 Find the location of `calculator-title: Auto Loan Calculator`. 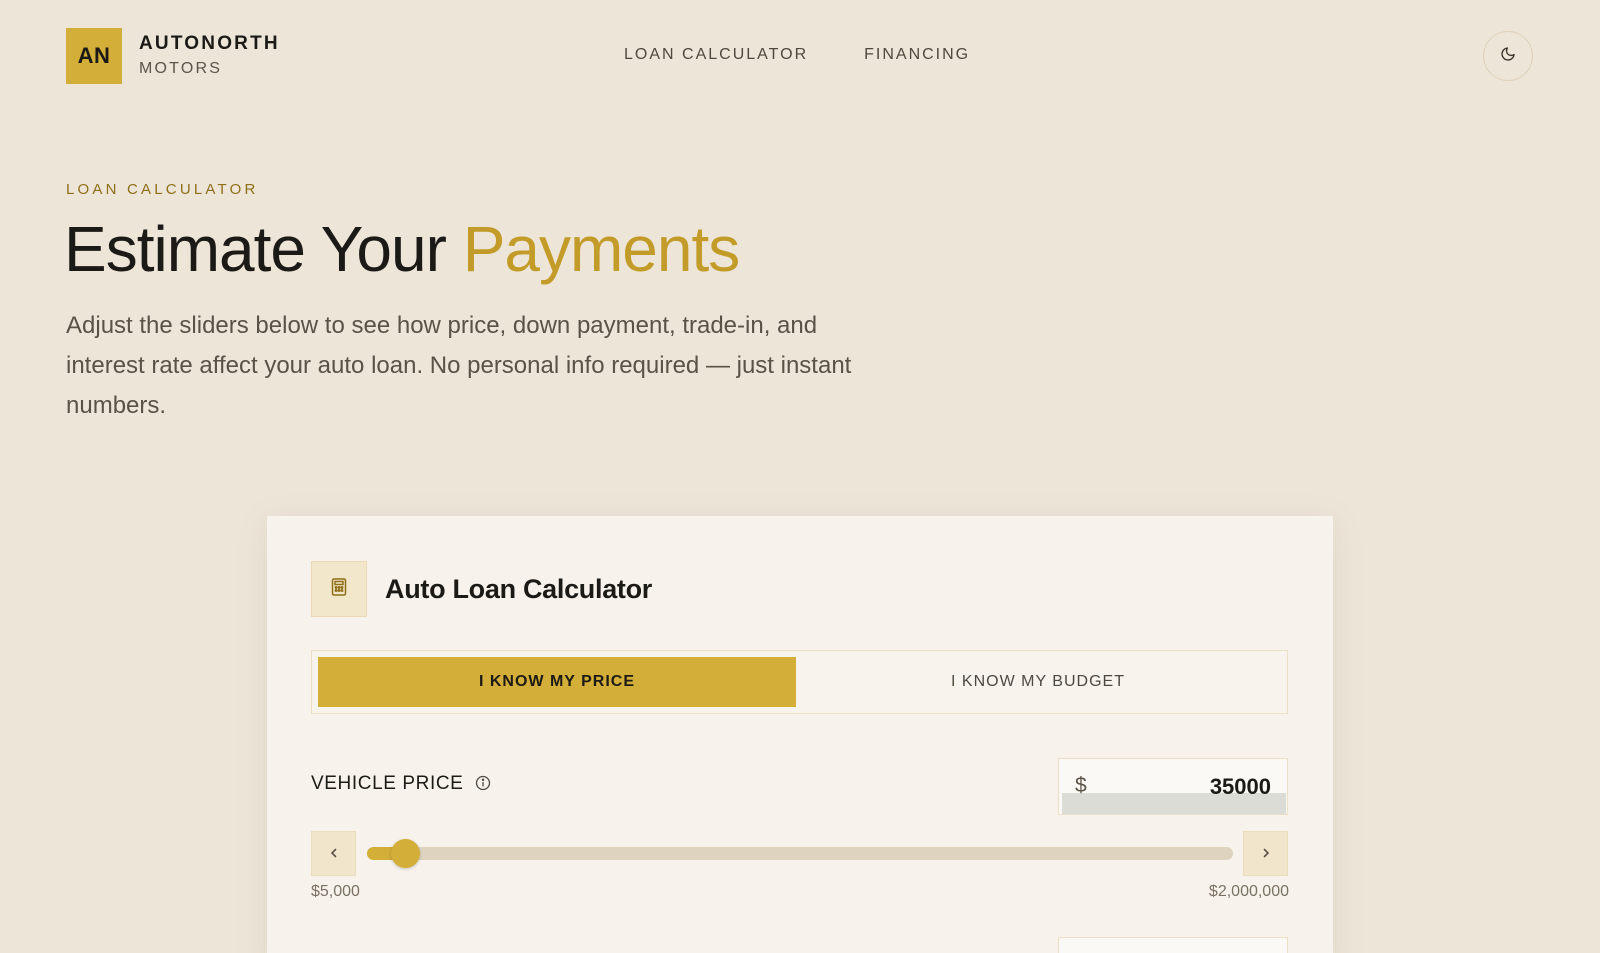

calculator-title: Auto Loan Calculator is located at coordinates (519, 589).